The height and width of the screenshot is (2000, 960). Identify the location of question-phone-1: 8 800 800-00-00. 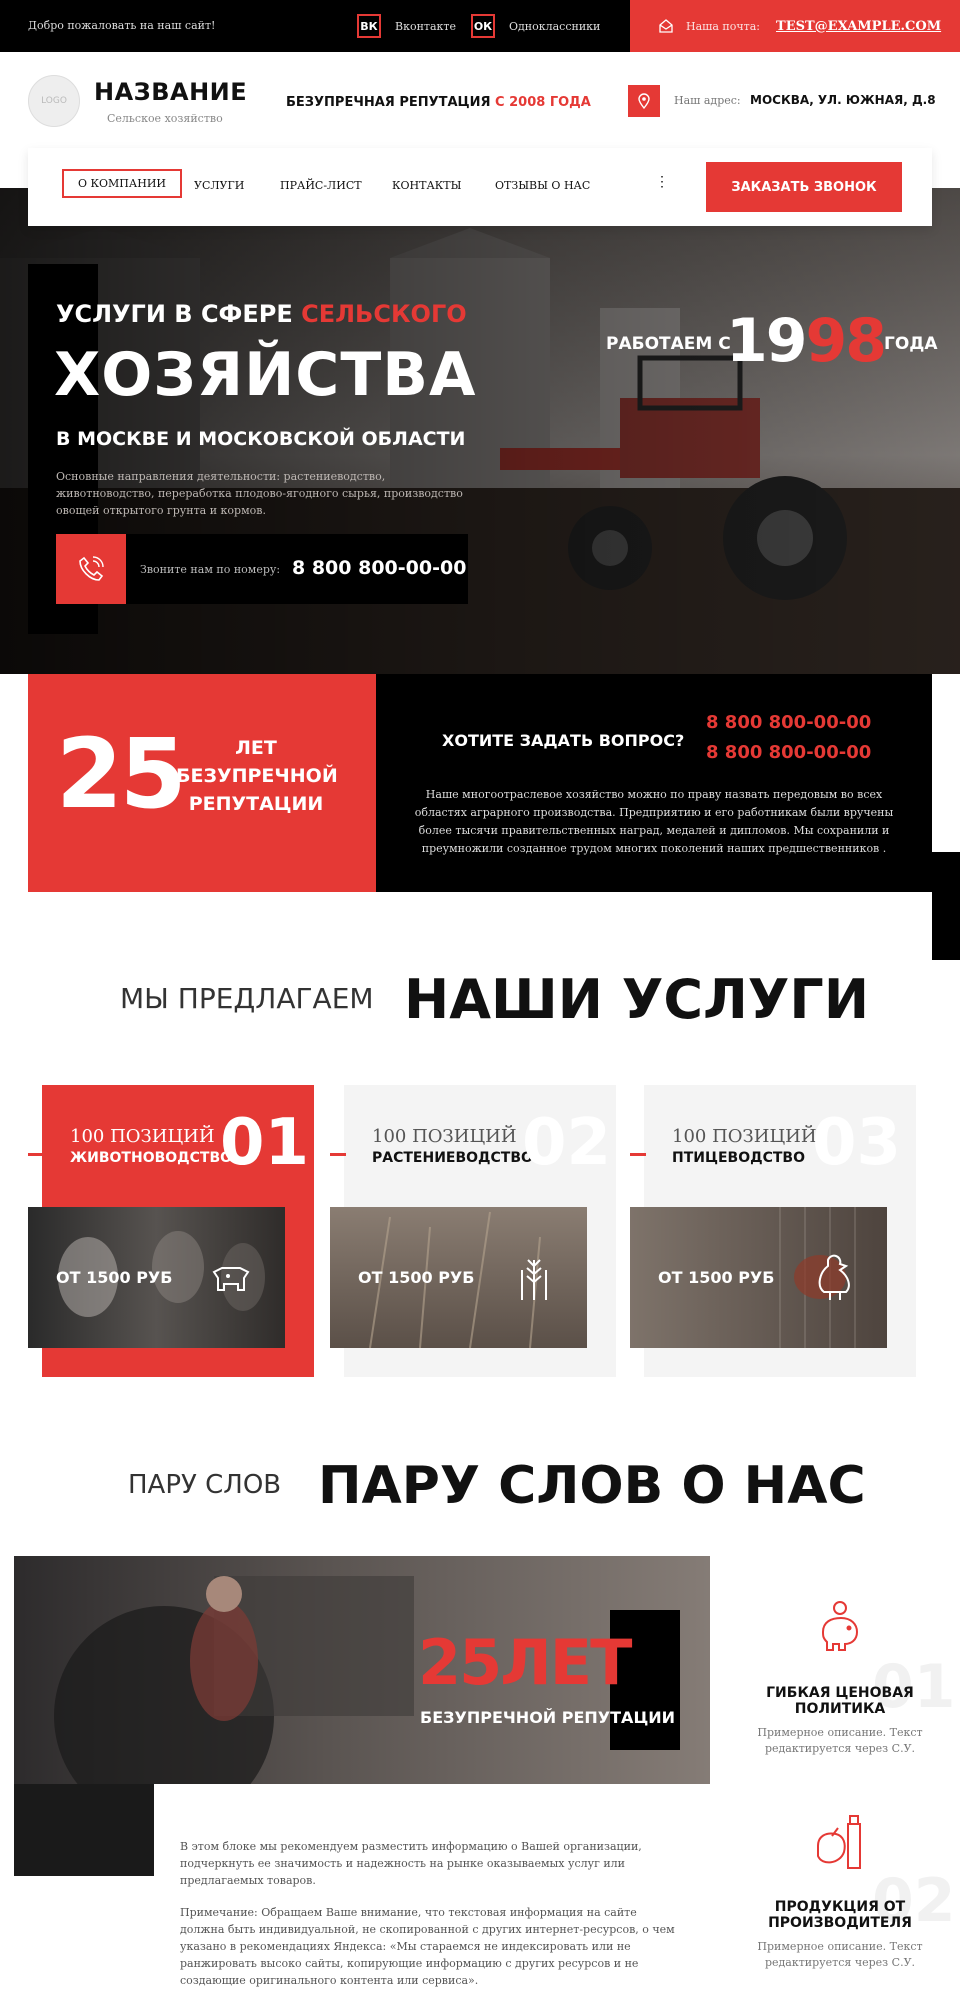
(788, 722).